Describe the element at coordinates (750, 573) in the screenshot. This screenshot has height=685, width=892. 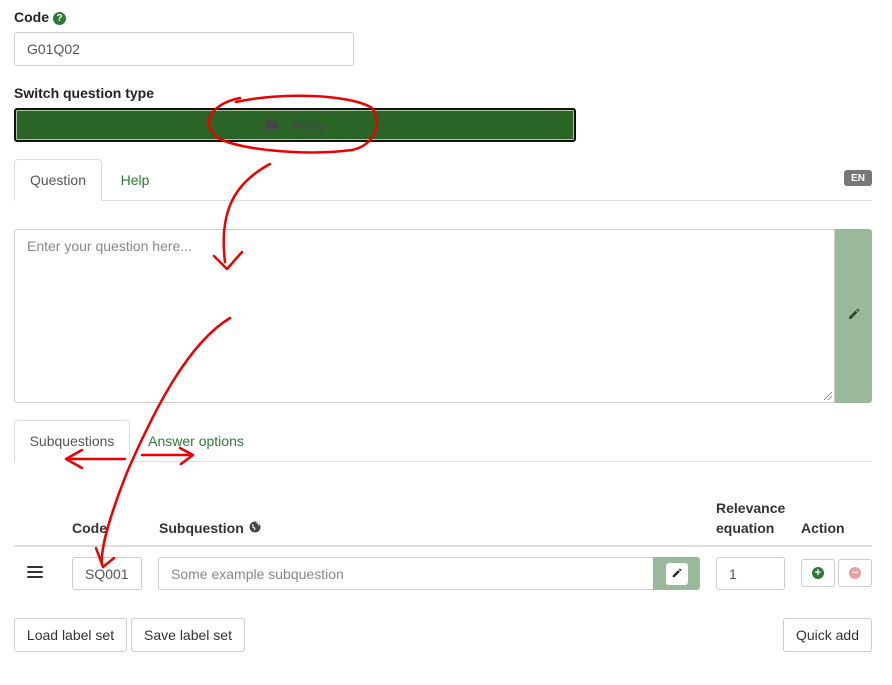
I see `relevance-input: 1` at that location.